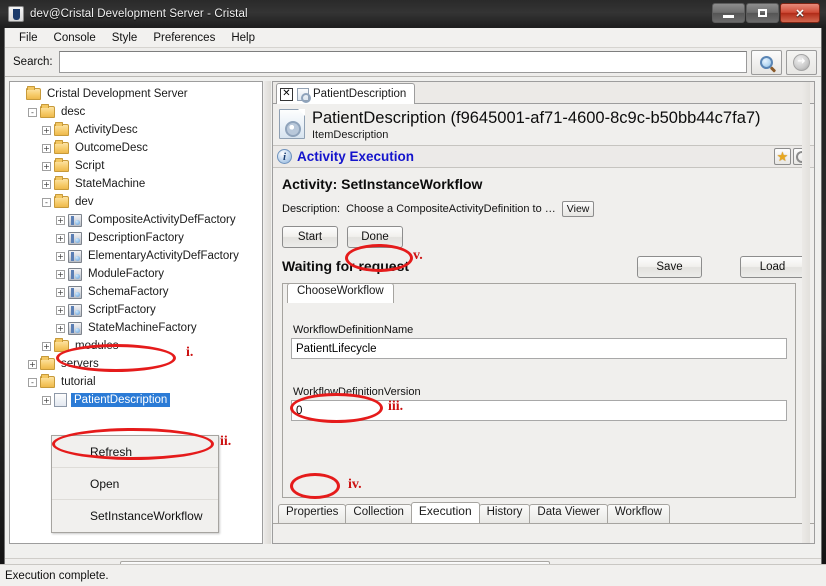  Describe the element at coordinates (136, 346) in the screenshot. I see `tree-node-modules: + modules` at that location.